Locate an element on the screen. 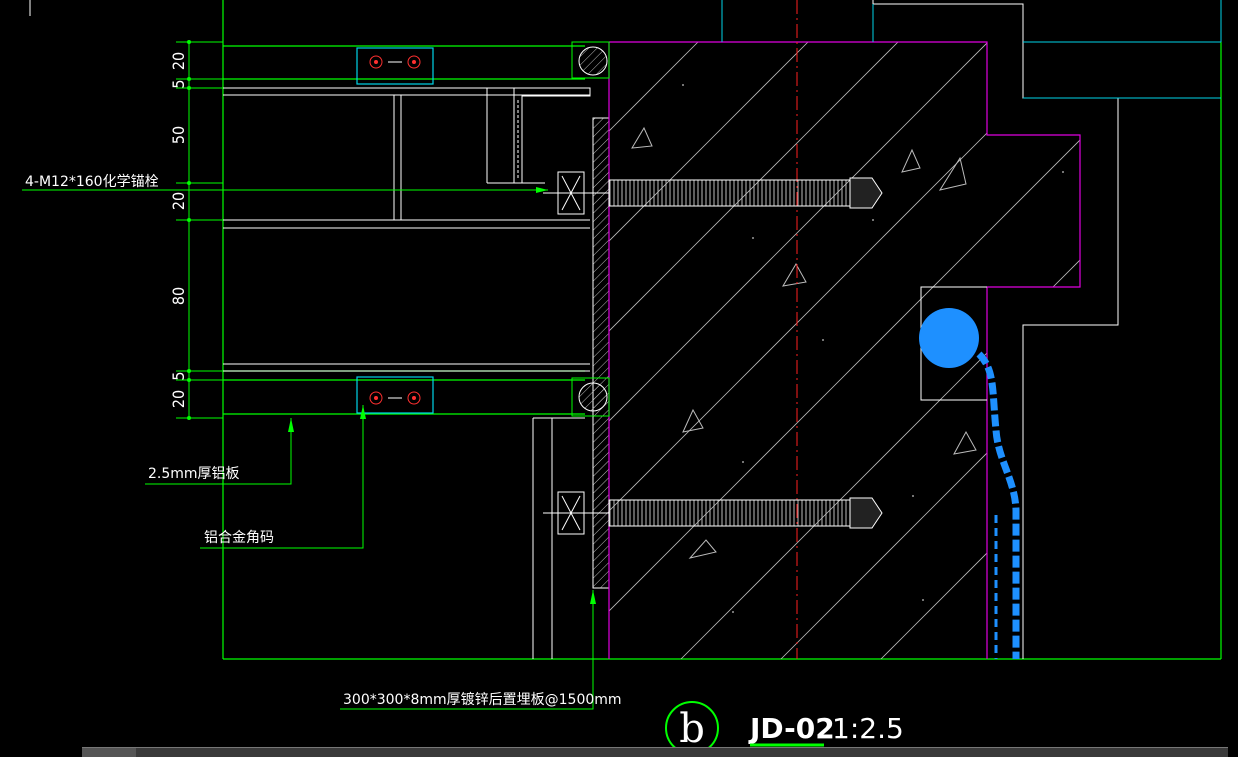 The height and width of the screenshot is (757, 1238). embed-plate is located at coordinates (601, 353).